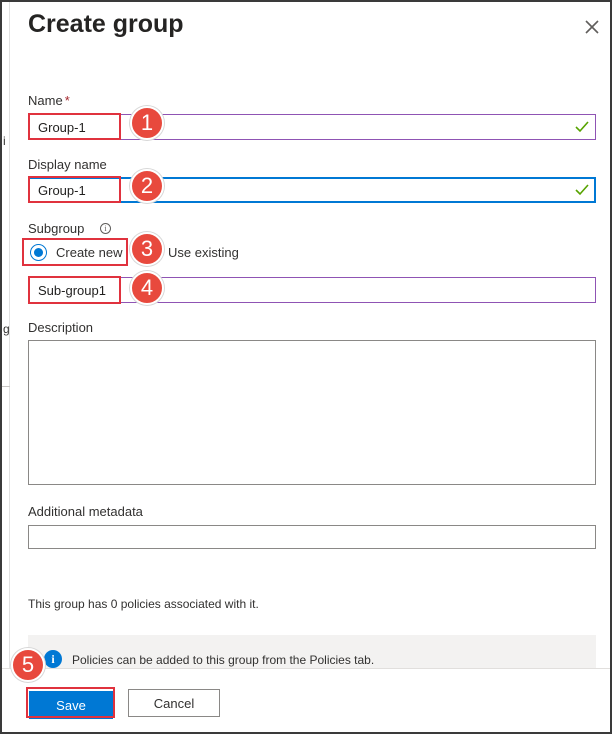  I want to click on background-text-fragment: i, so click(4, 141).